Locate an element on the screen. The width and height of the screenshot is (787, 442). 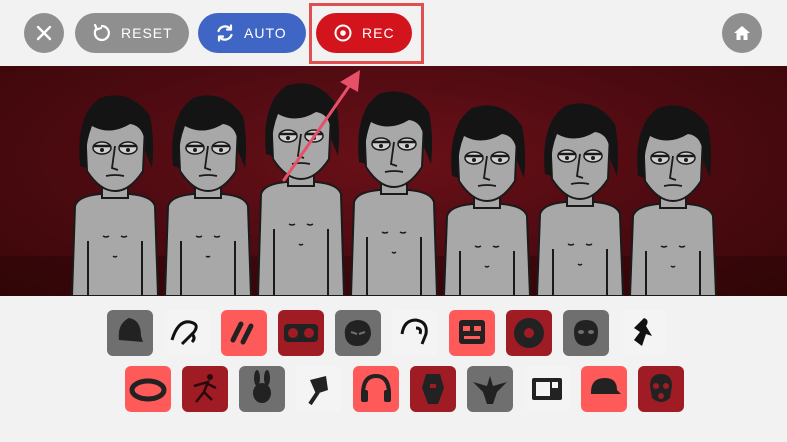
sound-tile-grumpy-face is located at coordinates (358, 333).